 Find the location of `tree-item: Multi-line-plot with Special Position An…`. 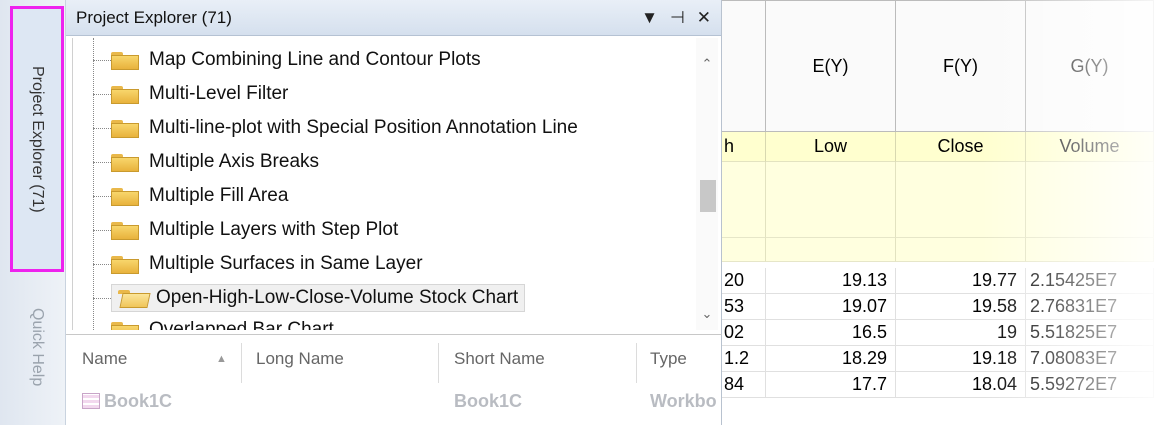

tree-item: Multi-line-plot with Special Position An… is located at coordinates (335, 128).